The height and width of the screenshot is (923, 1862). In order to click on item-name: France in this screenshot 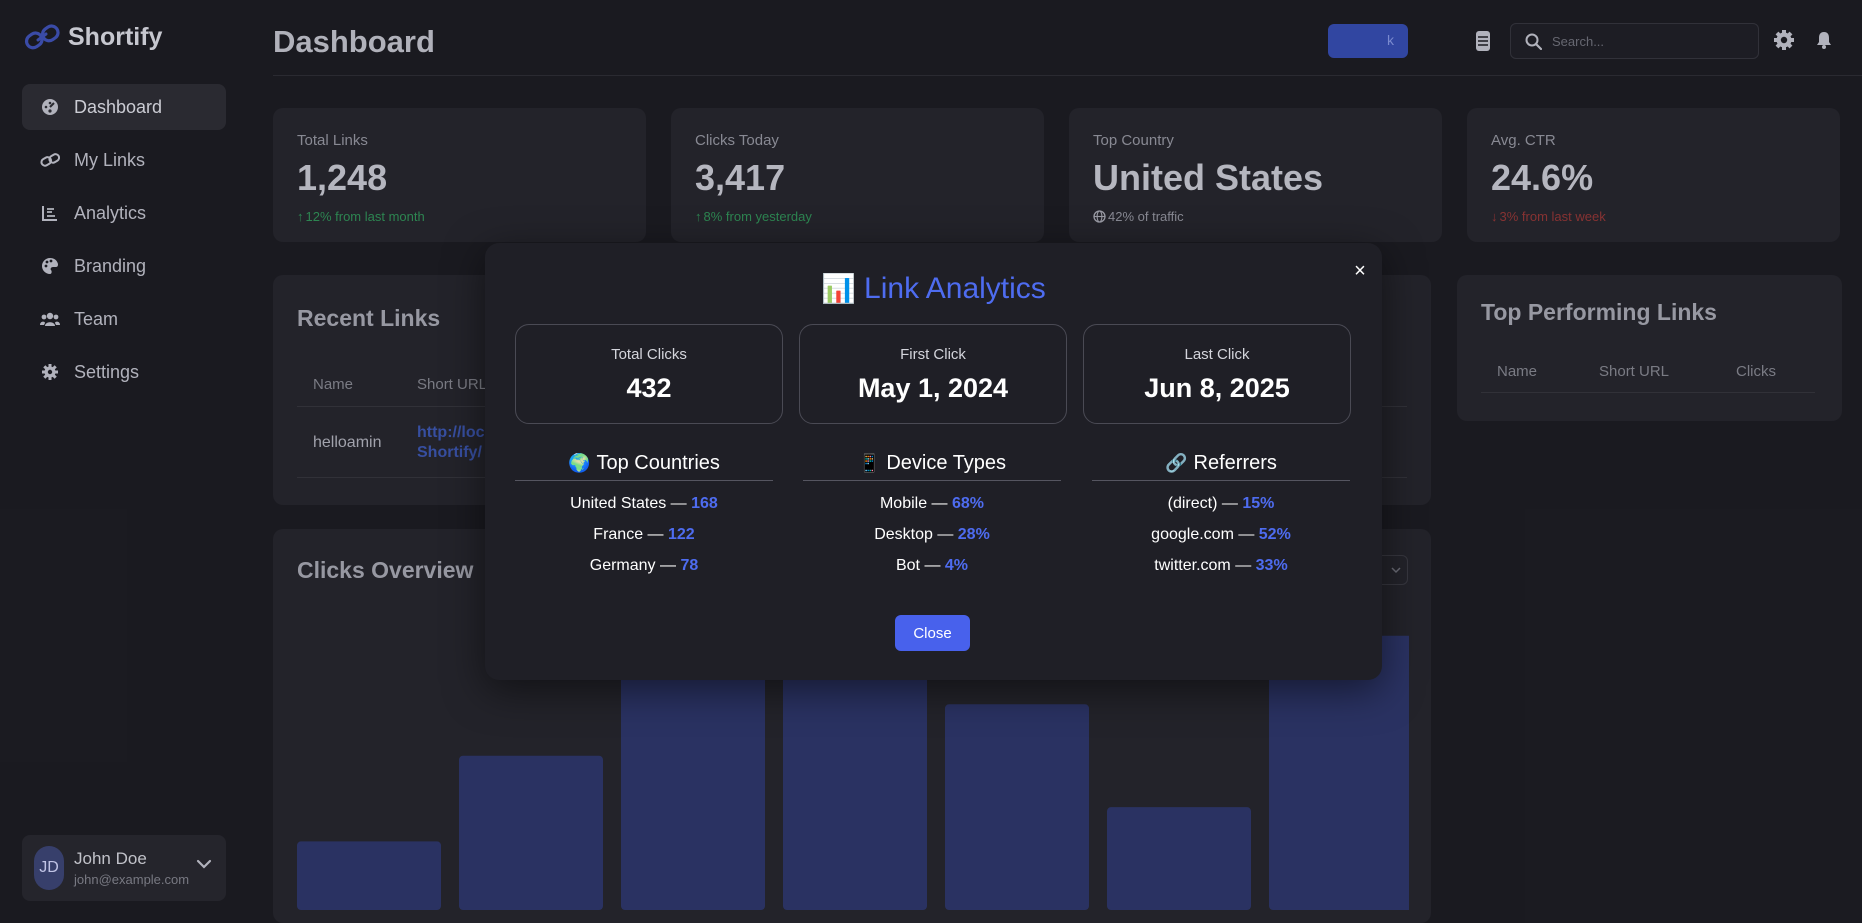, I will do `click(618, 534)`.